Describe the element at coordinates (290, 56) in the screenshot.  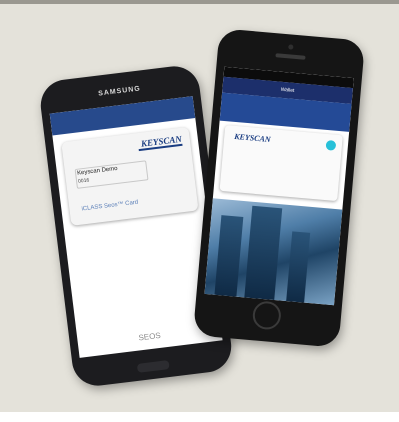
I see `speaker-grille` at that location.